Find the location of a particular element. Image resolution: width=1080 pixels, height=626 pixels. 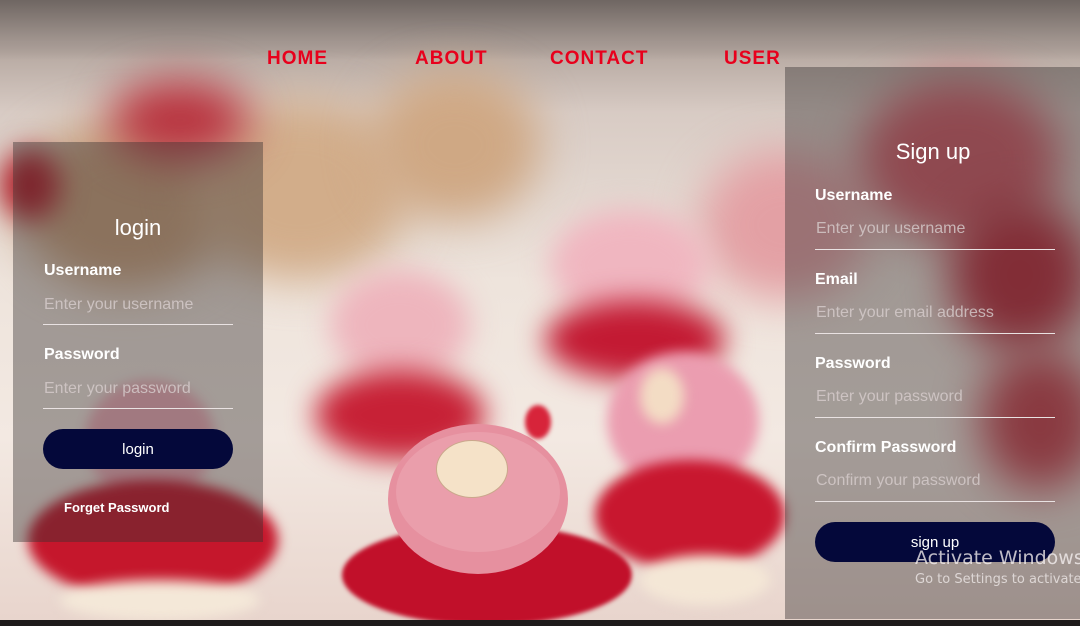

nav-contact: CONTACT is located at coordinates (599, 59).